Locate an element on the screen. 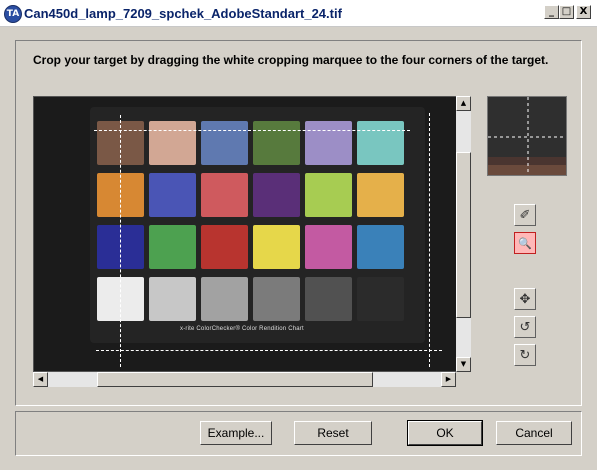 The width and height of the screenshot is (597, 470). close-button: X is located at coordinates (583, 12).